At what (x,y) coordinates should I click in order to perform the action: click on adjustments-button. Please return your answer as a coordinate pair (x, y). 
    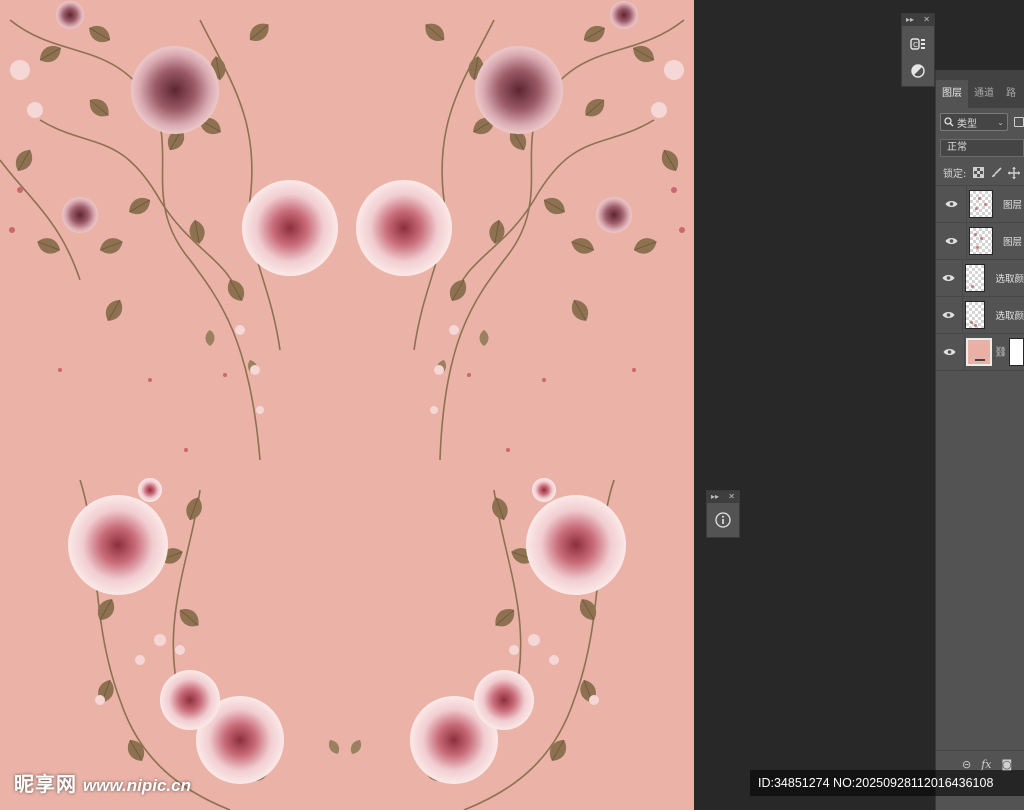
    Looking at the image, I should click on (918, 71).